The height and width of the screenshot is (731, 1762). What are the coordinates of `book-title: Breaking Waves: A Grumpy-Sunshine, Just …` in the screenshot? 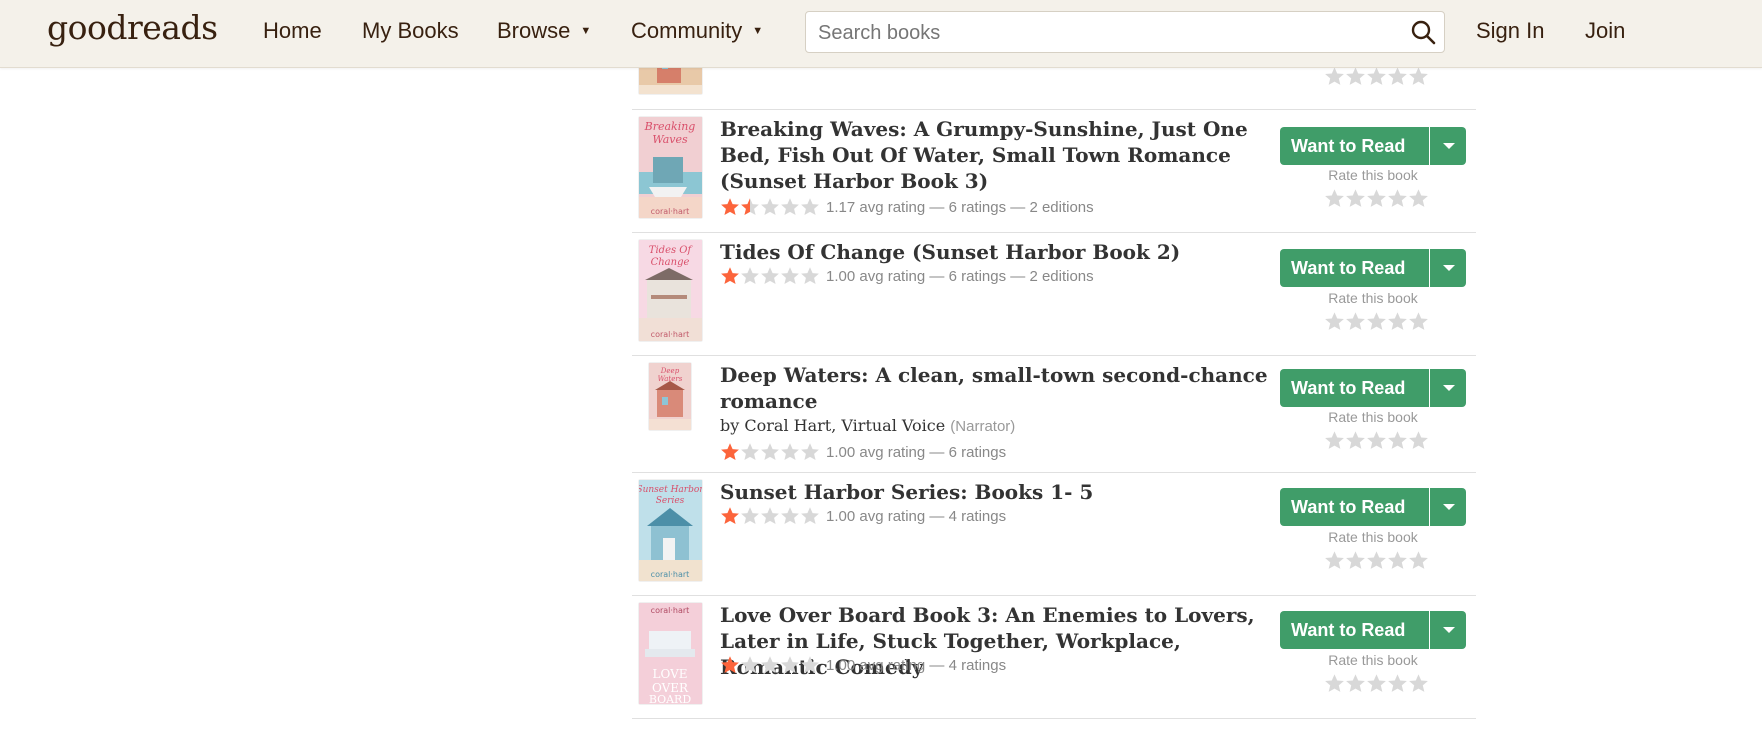 It's located at (996, 155).